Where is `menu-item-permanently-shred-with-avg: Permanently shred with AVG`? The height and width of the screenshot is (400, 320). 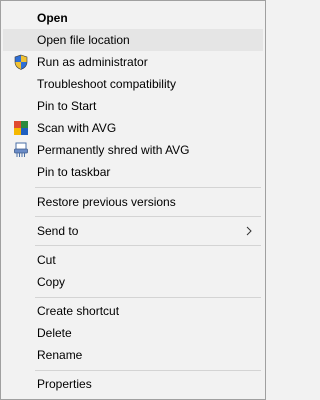
menu-item-permanently-shred-with-avg: Permanently shred with AVG is located at coordinates (133, 150).